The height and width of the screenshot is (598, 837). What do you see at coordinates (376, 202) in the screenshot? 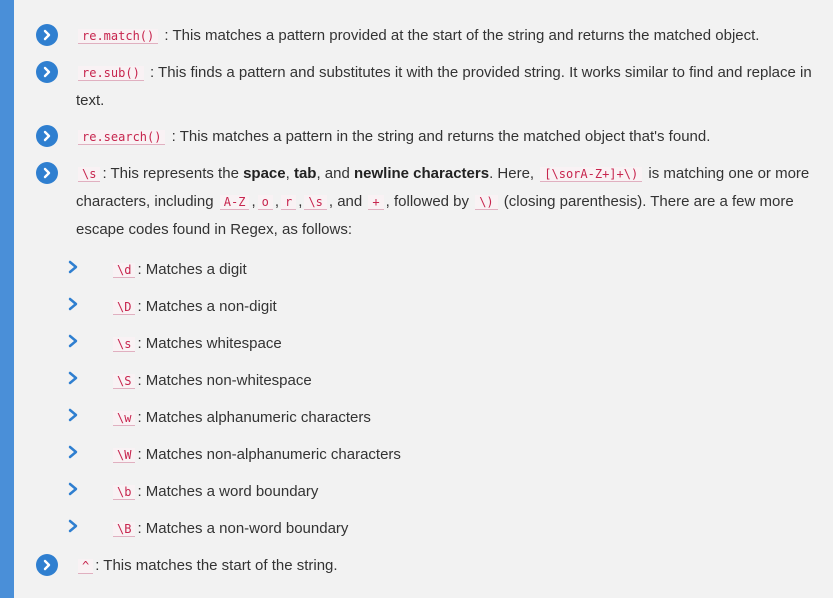
I see `inline-code: +` at bounding box center [376, 202].